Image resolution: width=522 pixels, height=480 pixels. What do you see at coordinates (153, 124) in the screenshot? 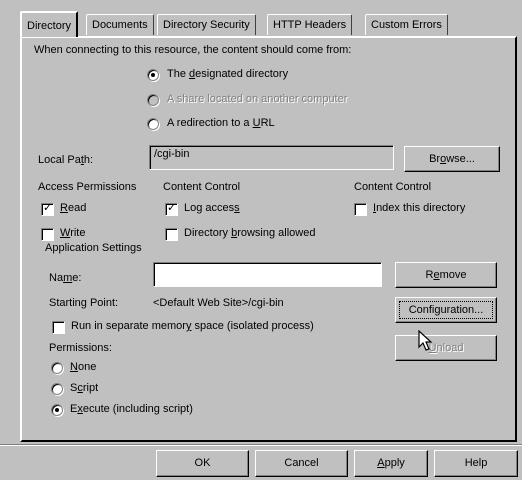
I see `radio-redirect-url` at bounding box center [153, 124].